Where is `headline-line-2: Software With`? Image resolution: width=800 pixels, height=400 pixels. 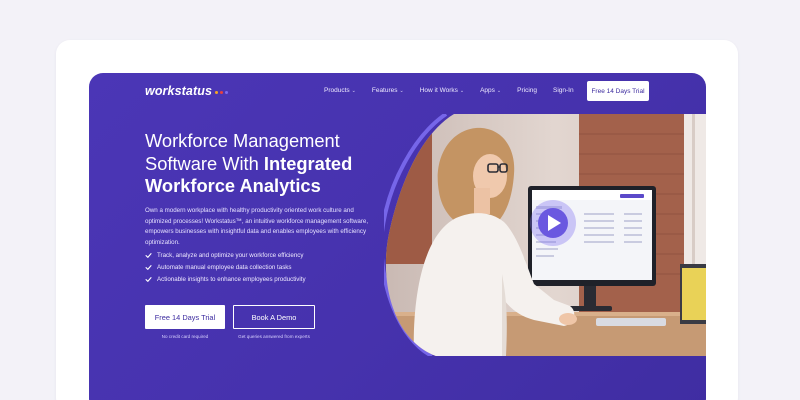 headline-line-2: Software With is located at coordinates (204, 163).